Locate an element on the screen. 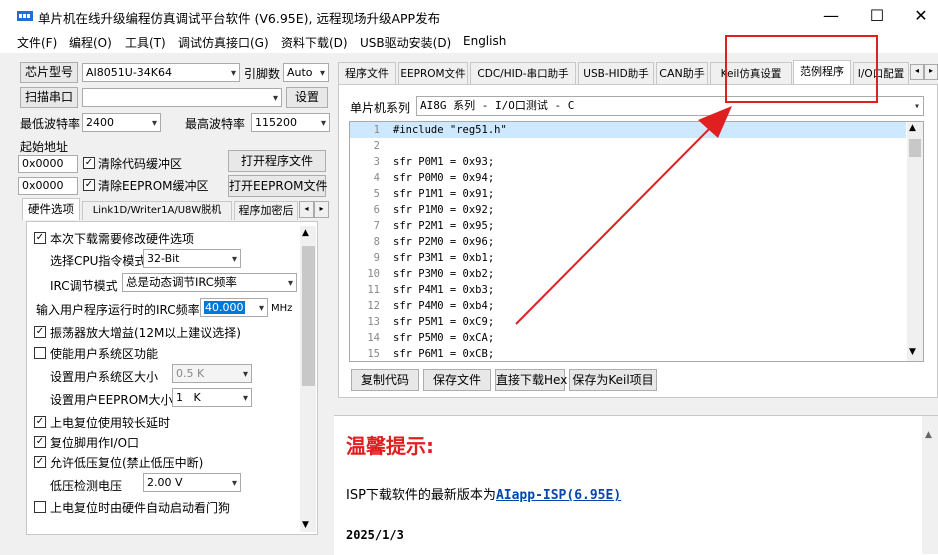 This screenshot has width=938, height=555. code-line: 15 sfr P6M1 = 0xCB; is located at coordinates (628, 353).